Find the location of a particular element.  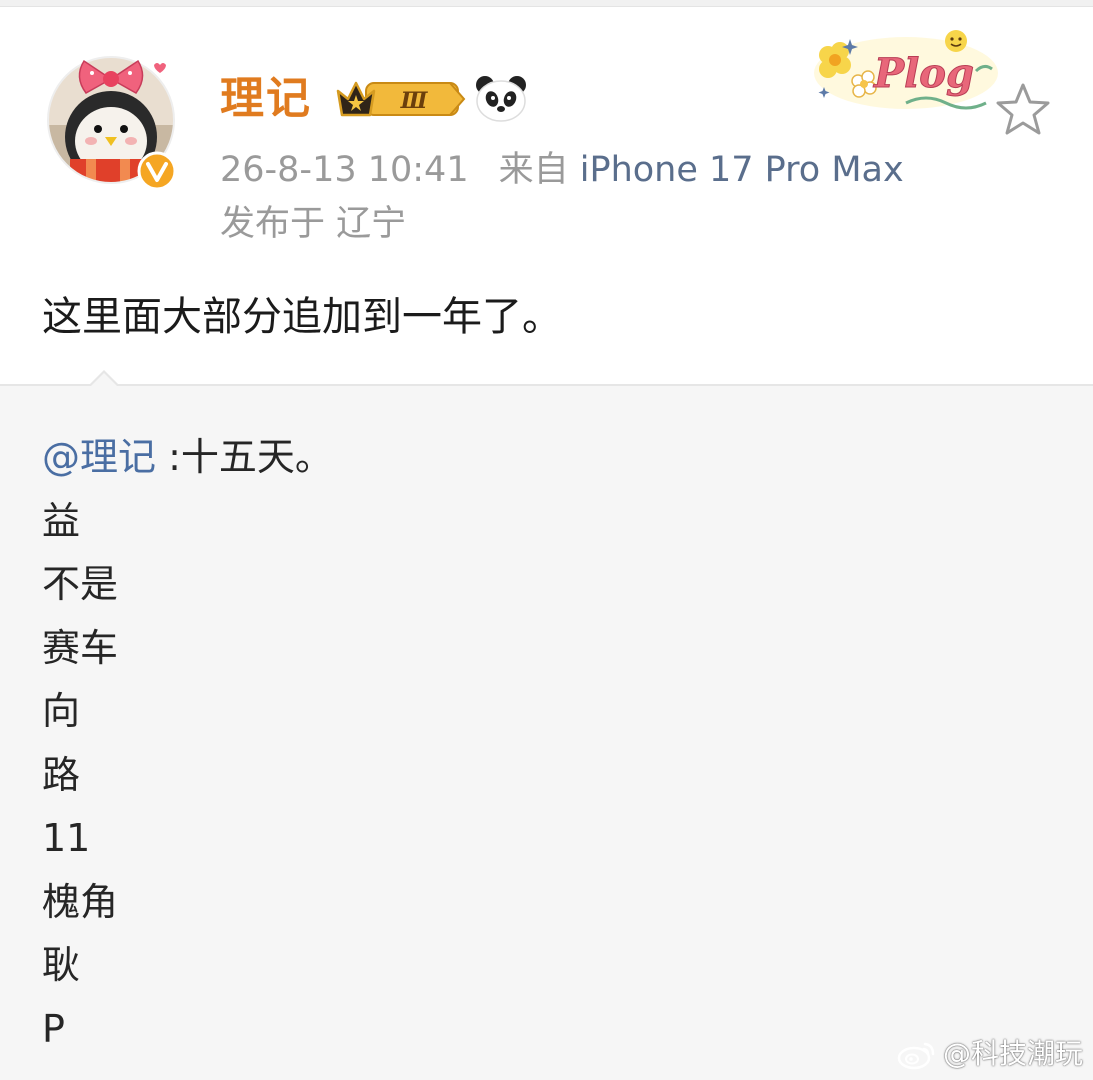

post-body-text: 这里面大部分追加到一年了。 is located at coordinates (302, 317).